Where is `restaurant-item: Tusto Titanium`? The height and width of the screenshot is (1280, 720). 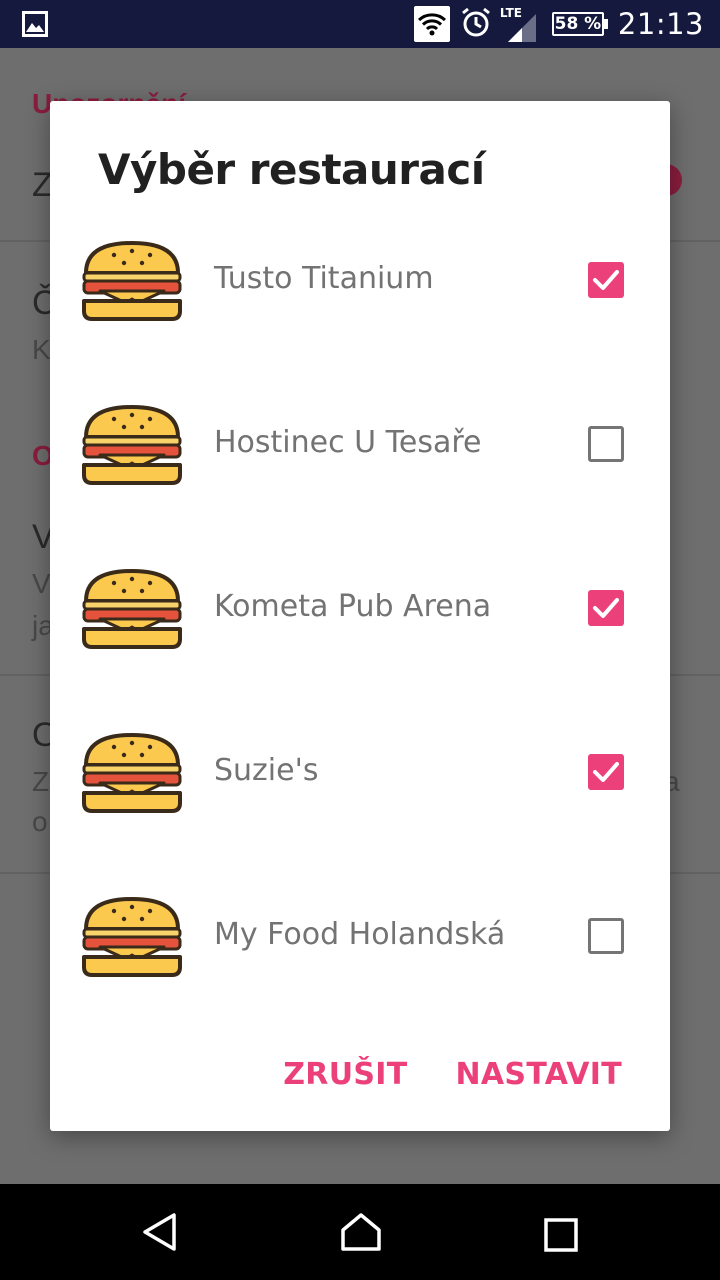 restaurant-item: Tusto Titanium is located at coordinates (360, 299).